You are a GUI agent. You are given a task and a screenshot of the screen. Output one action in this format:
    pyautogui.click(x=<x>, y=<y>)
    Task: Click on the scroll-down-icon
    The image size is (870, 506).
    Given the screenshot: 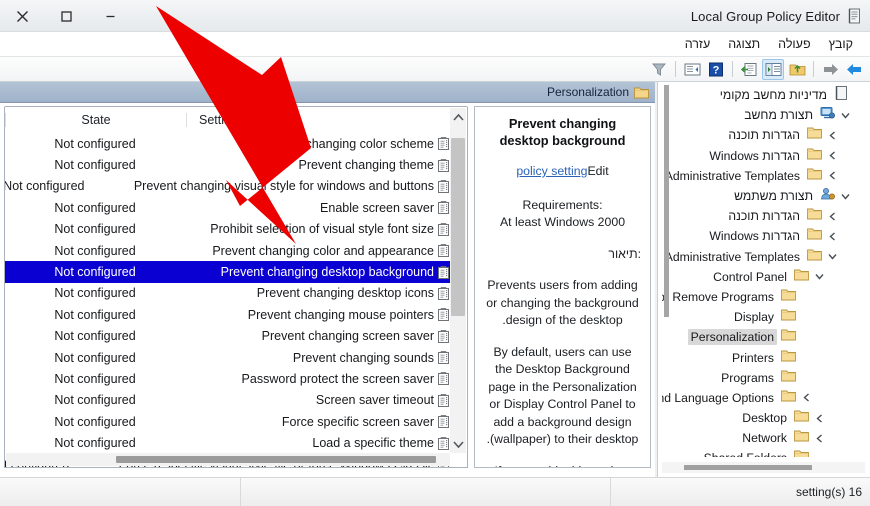 What is the action you would take?
    pyautogui.click(x=458, y=444)
    